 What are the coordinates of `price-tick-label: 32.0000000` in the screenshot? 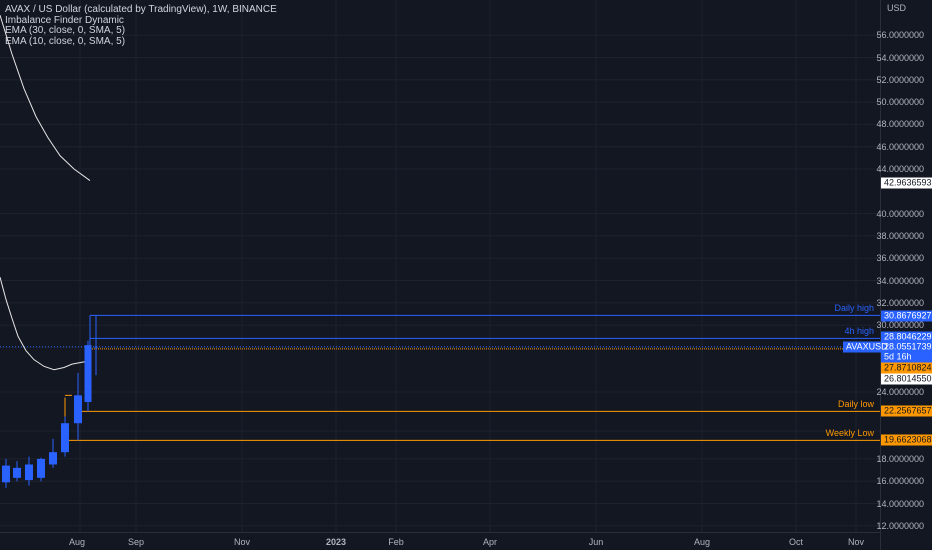 It's located at (900, 302).